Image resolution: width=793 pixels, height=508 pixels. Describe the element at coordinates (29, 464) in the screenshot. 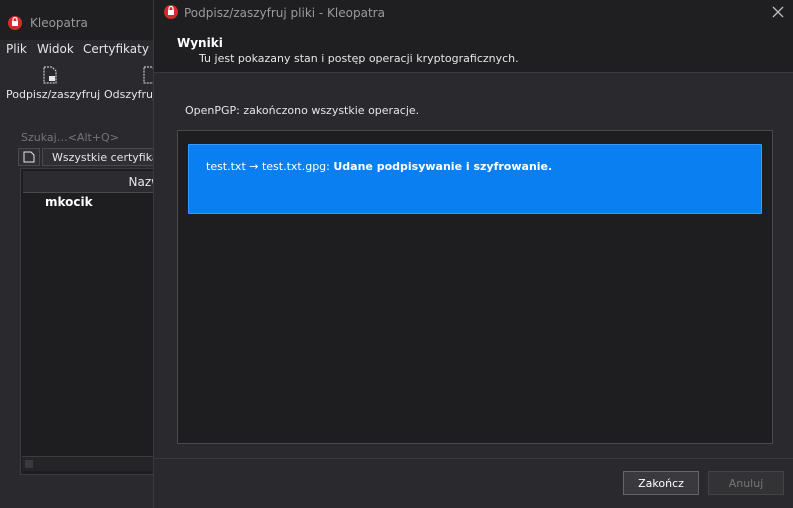

I see `scroll-left-icon` at that location.